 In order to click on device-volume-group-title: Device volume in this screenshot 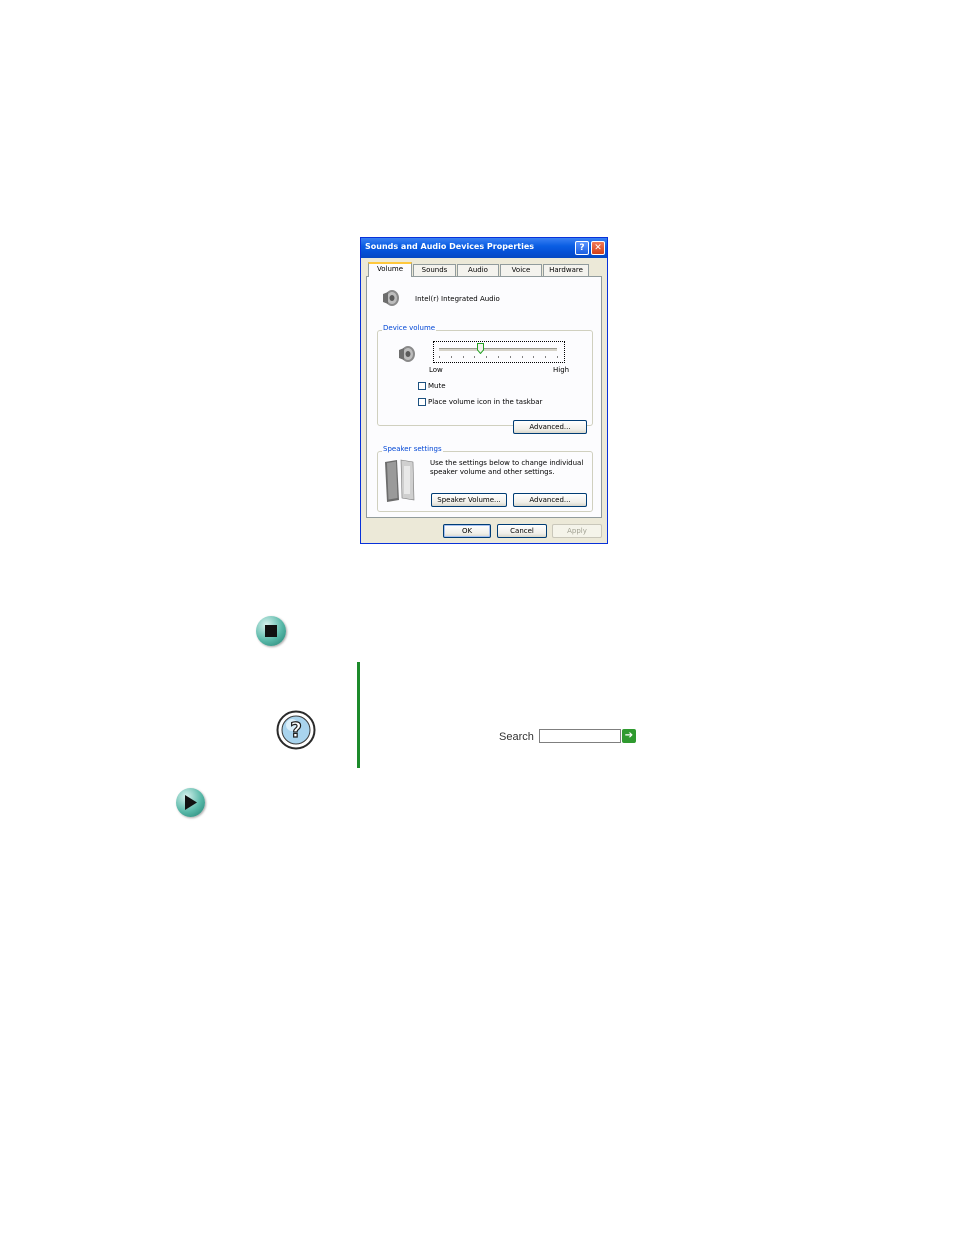, I will do `click(409, 328)`.